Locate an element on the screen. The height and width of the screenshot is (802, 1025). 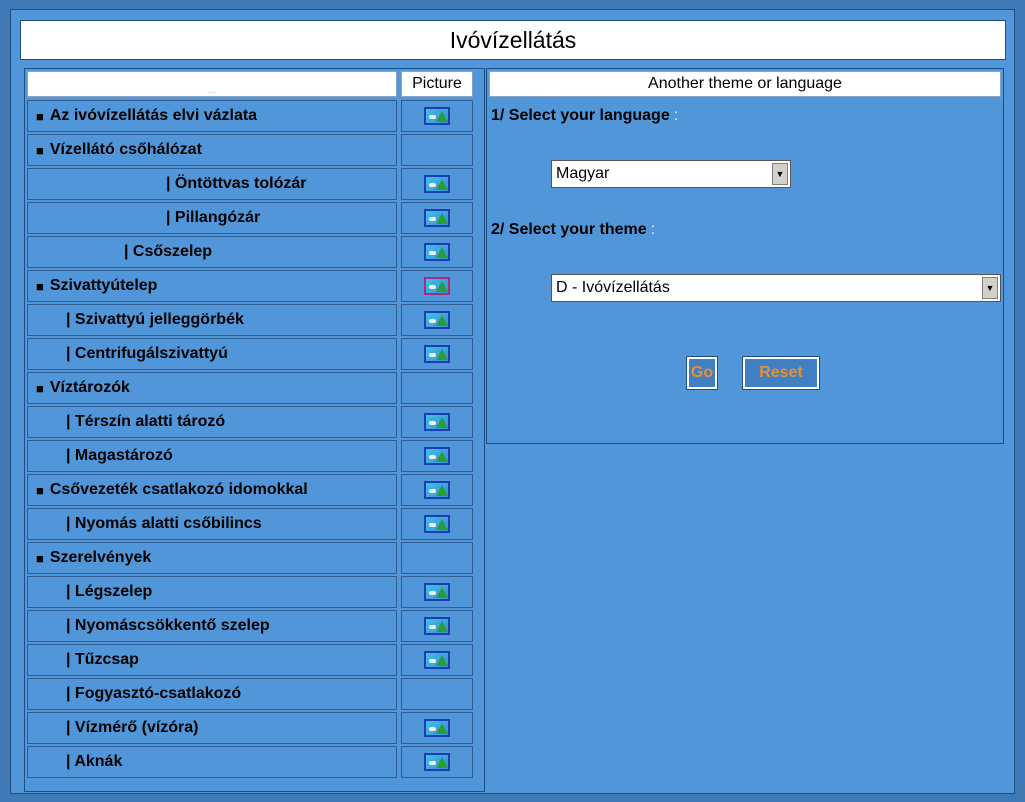
topic-link: ■ Csővezeték csatlakozó idomokkal is located at coordinates (212, 490).